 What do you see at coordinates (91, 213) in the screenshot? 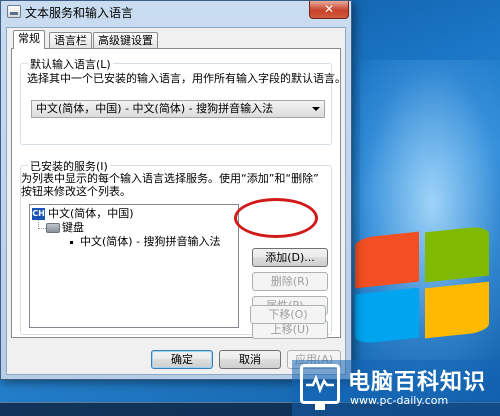
I see `tree-language-label: 中文(简体，中国)` at bounding box center [91, 213].